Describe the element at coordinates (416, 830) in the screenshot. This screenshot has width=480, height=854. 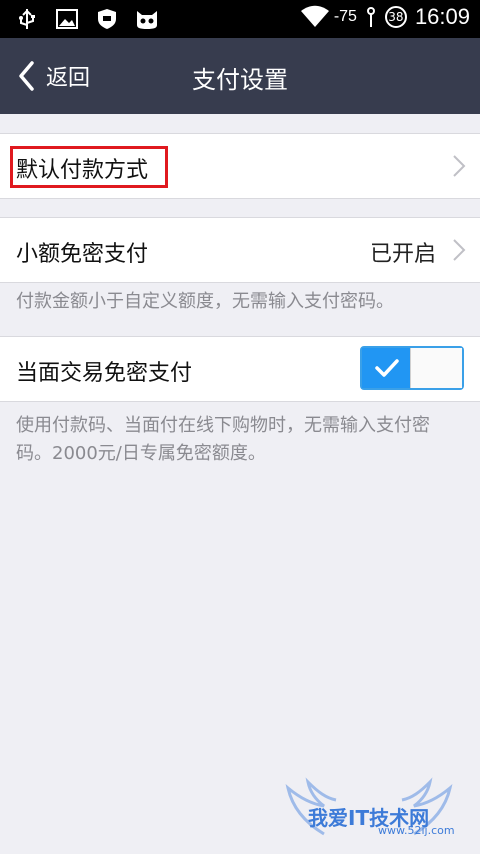
I see `watermark-url: www.52ij.com` at that location.